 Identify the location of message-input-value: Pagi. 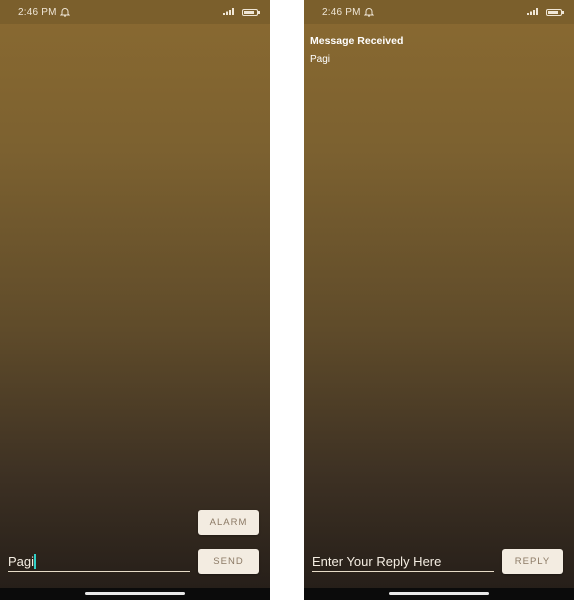
(21, 561).